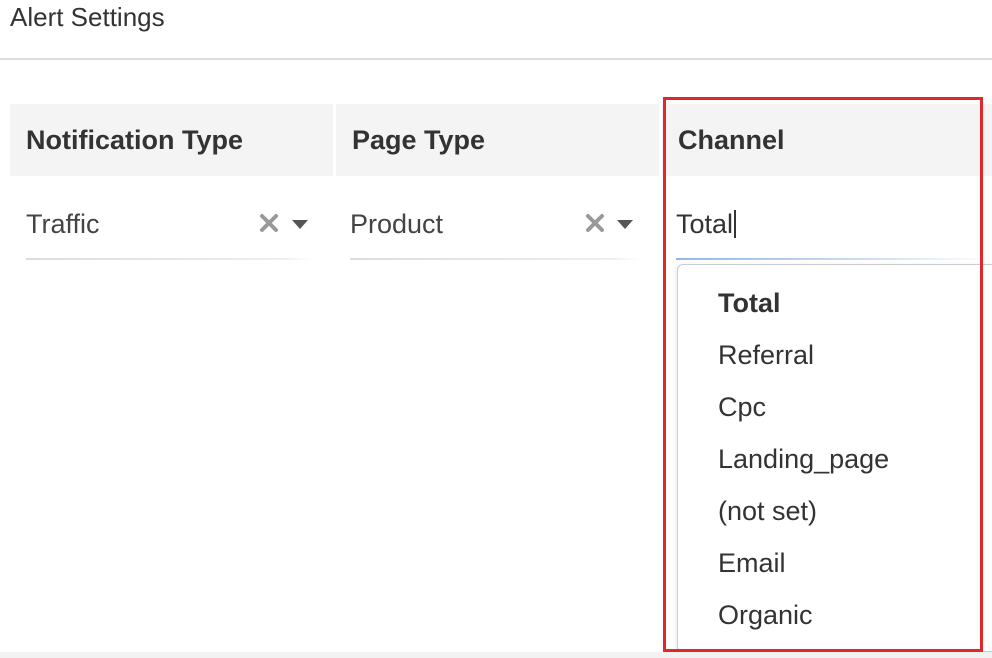 The image size is (992, 658). What do you see at coordinates (827, 140) in the screenshot?
I see `column-header-channel: Channel` at bounding box center [827, 140].